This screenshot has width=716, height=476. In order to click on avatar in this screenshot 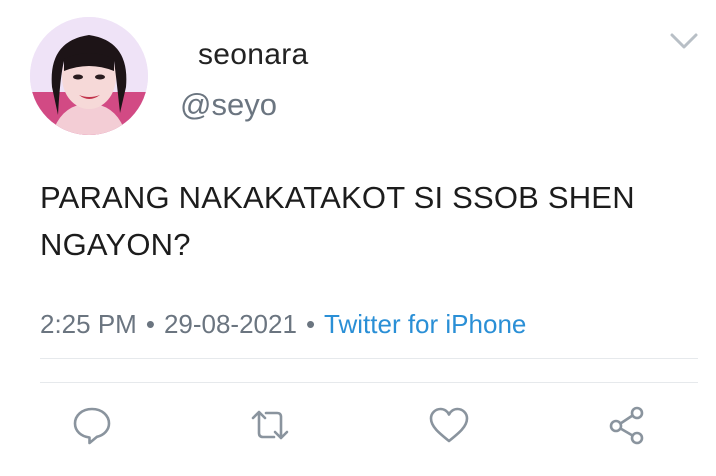, I will do `click(89, 76)`.